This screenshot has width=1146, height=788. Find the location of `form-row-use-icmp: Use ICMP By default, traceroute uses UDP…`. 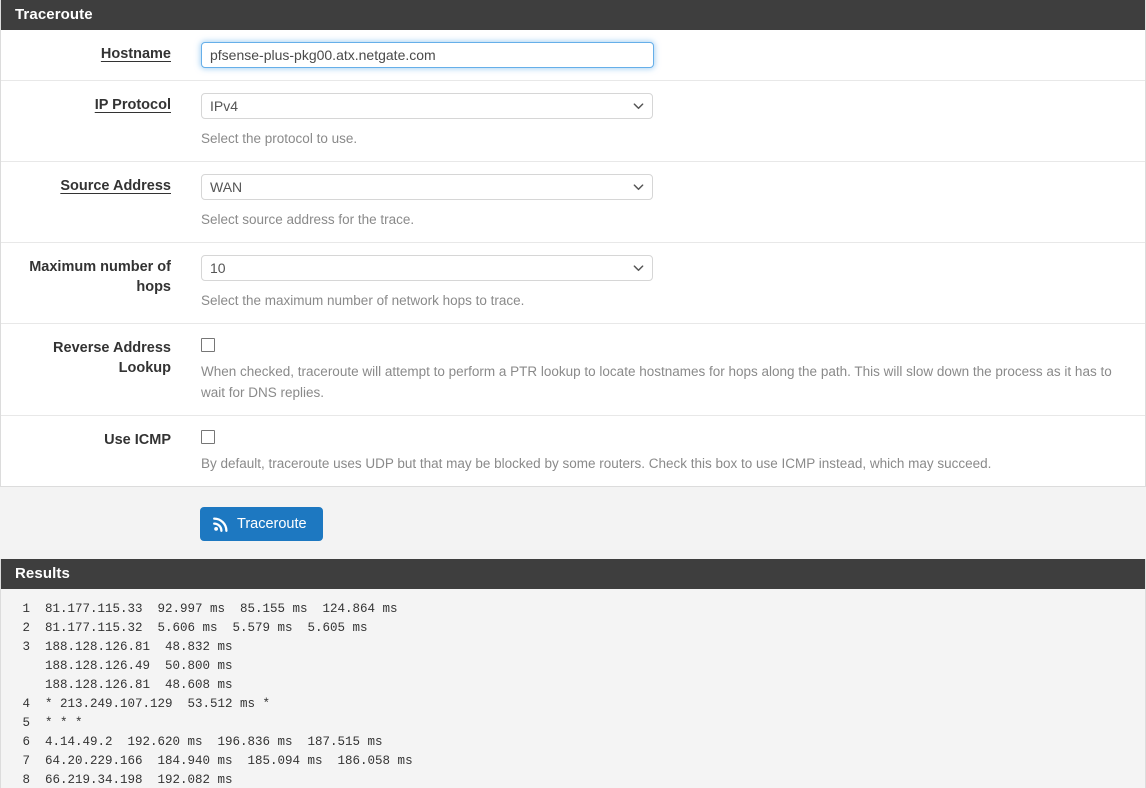

form-row-use-icmp: Use ICMP By default, traceroute uses UDP… is located at coordinates (573, 451).